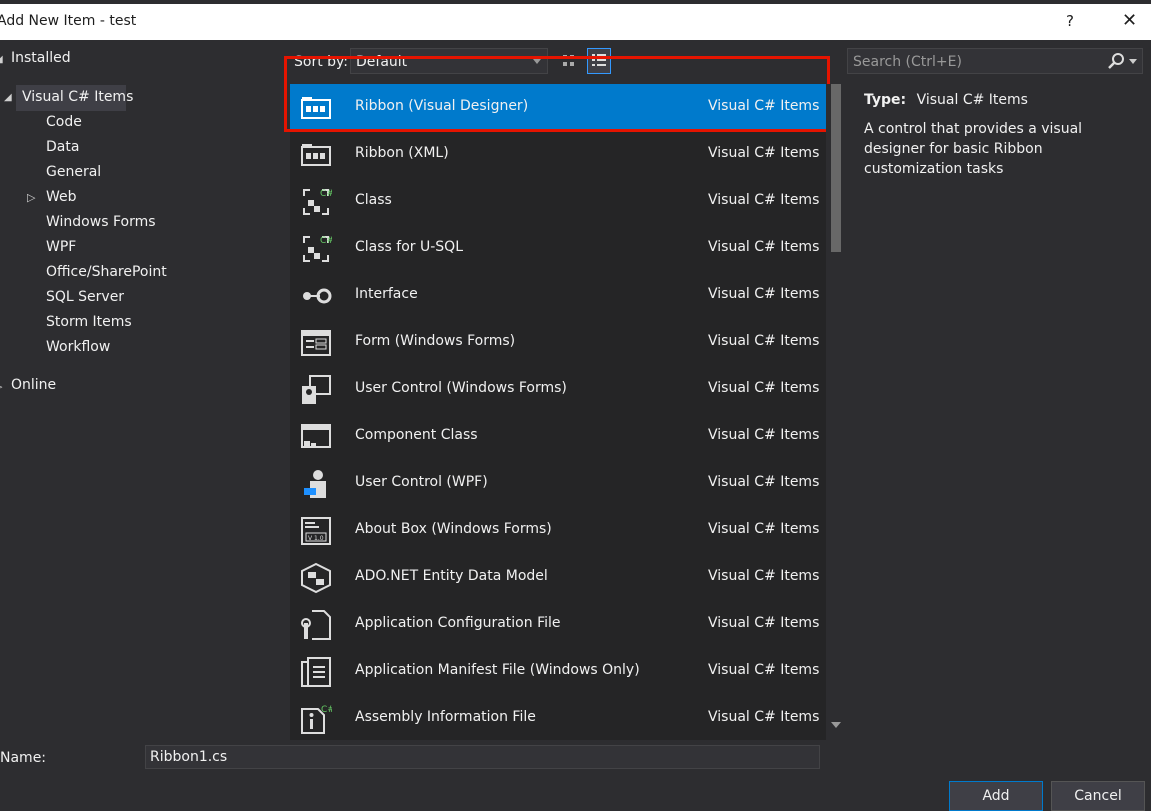 The width and height of the screenshot is (1151, 811). Describe the element at coordinates (558, 201) in the screenshot. I see `list-item: C# Class Visual C# Items` at that location.